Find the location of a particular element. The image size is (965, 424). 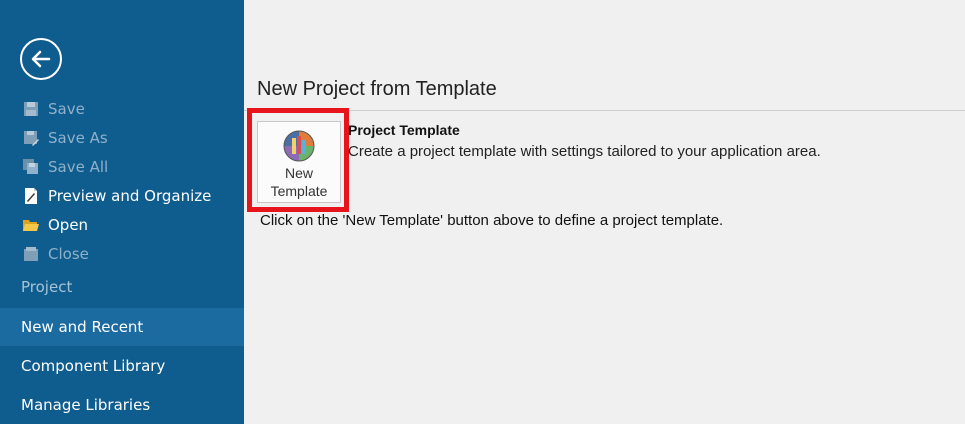

menu-preview-organize-label: Preview and Organize is located at coordinates (130, 196).